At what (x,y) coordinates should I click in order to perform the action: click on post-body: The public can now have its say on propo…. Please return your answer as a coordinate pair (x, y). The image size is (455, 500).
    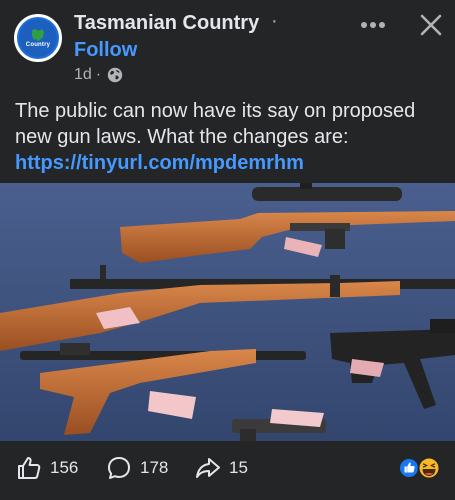
    Looking at the image, I should click on (215, 124).